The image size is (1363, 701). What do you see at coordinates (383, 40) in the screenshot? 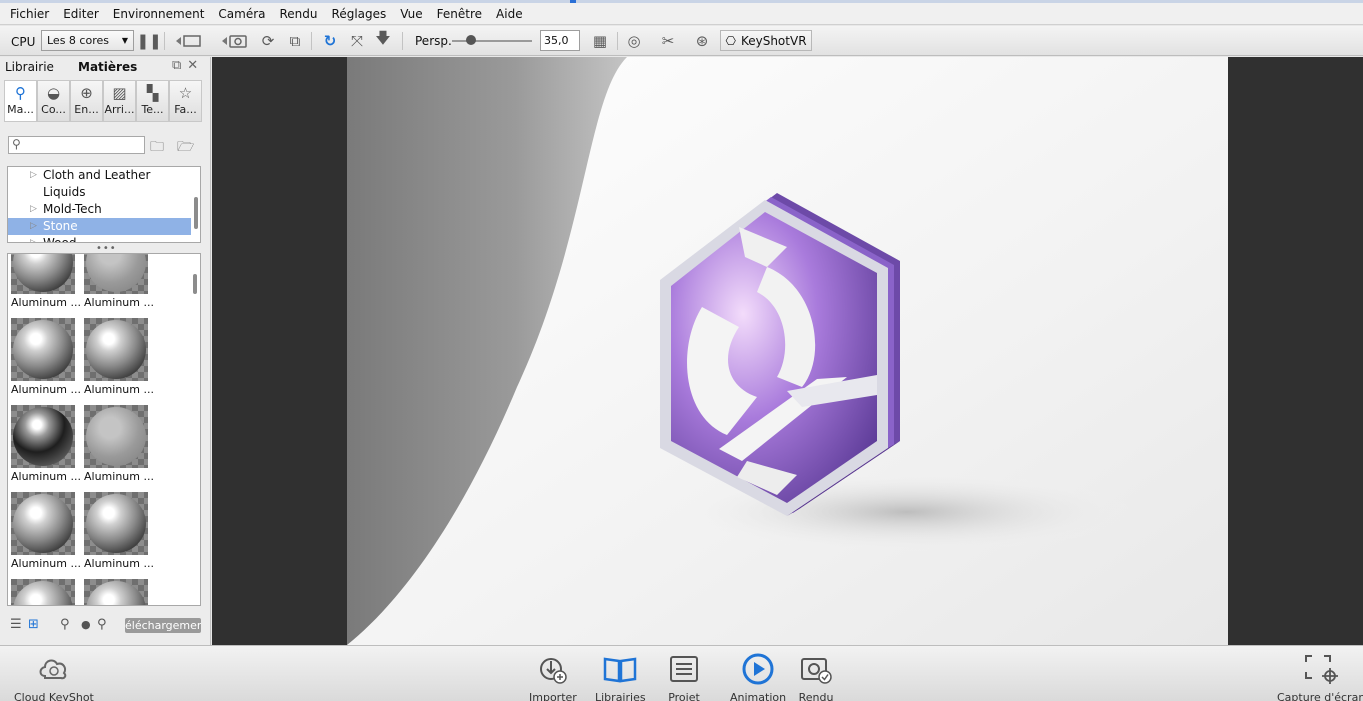
I see `drop-to-ground-icon: 🡇` at bounding box center [383, 40].